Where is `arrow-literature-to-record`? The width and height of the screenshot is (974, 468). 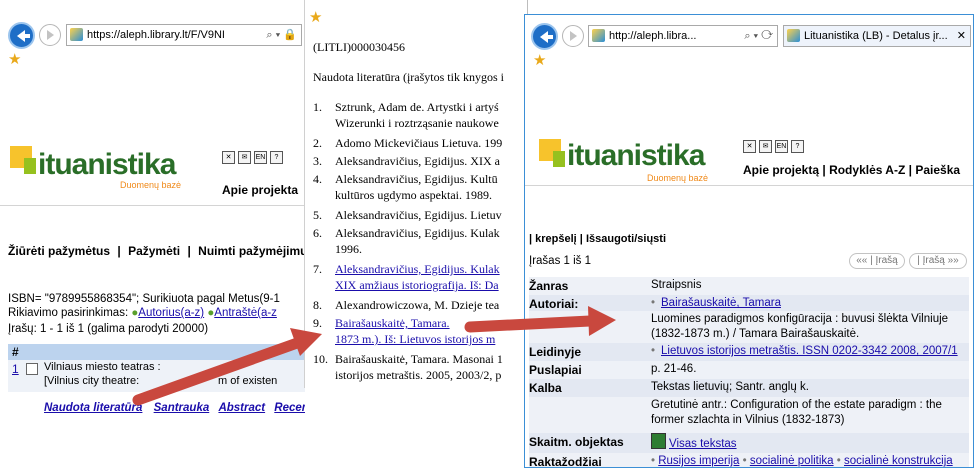 arrow-literature-to-record is located at coordinates (540, 321).